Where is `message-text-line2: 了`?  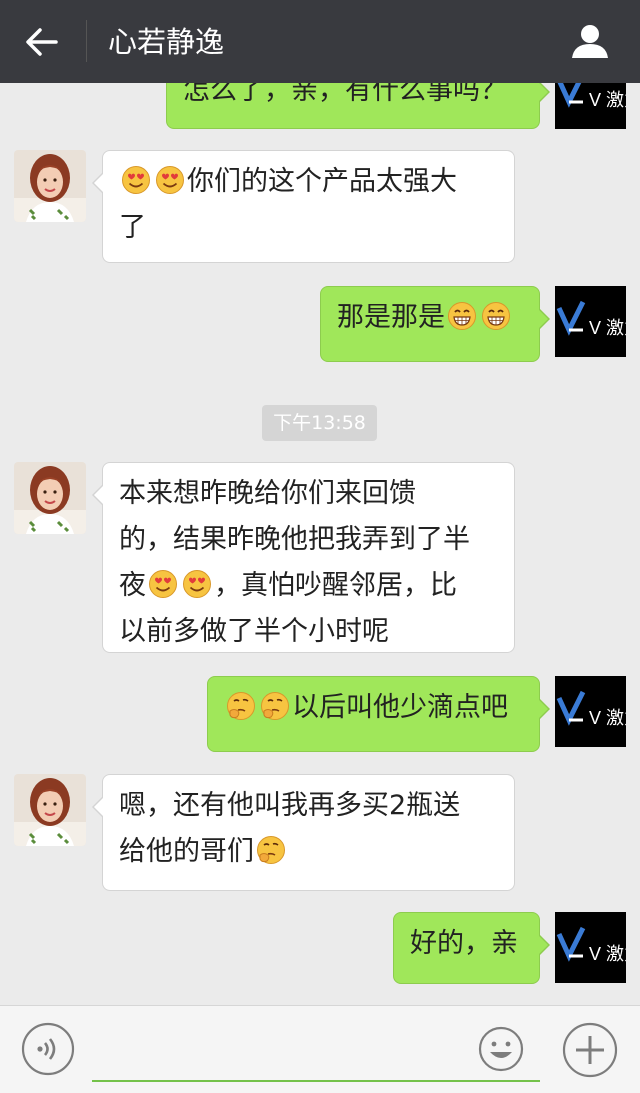
message-text-line2: 了 is located at coordinates (132, 227).